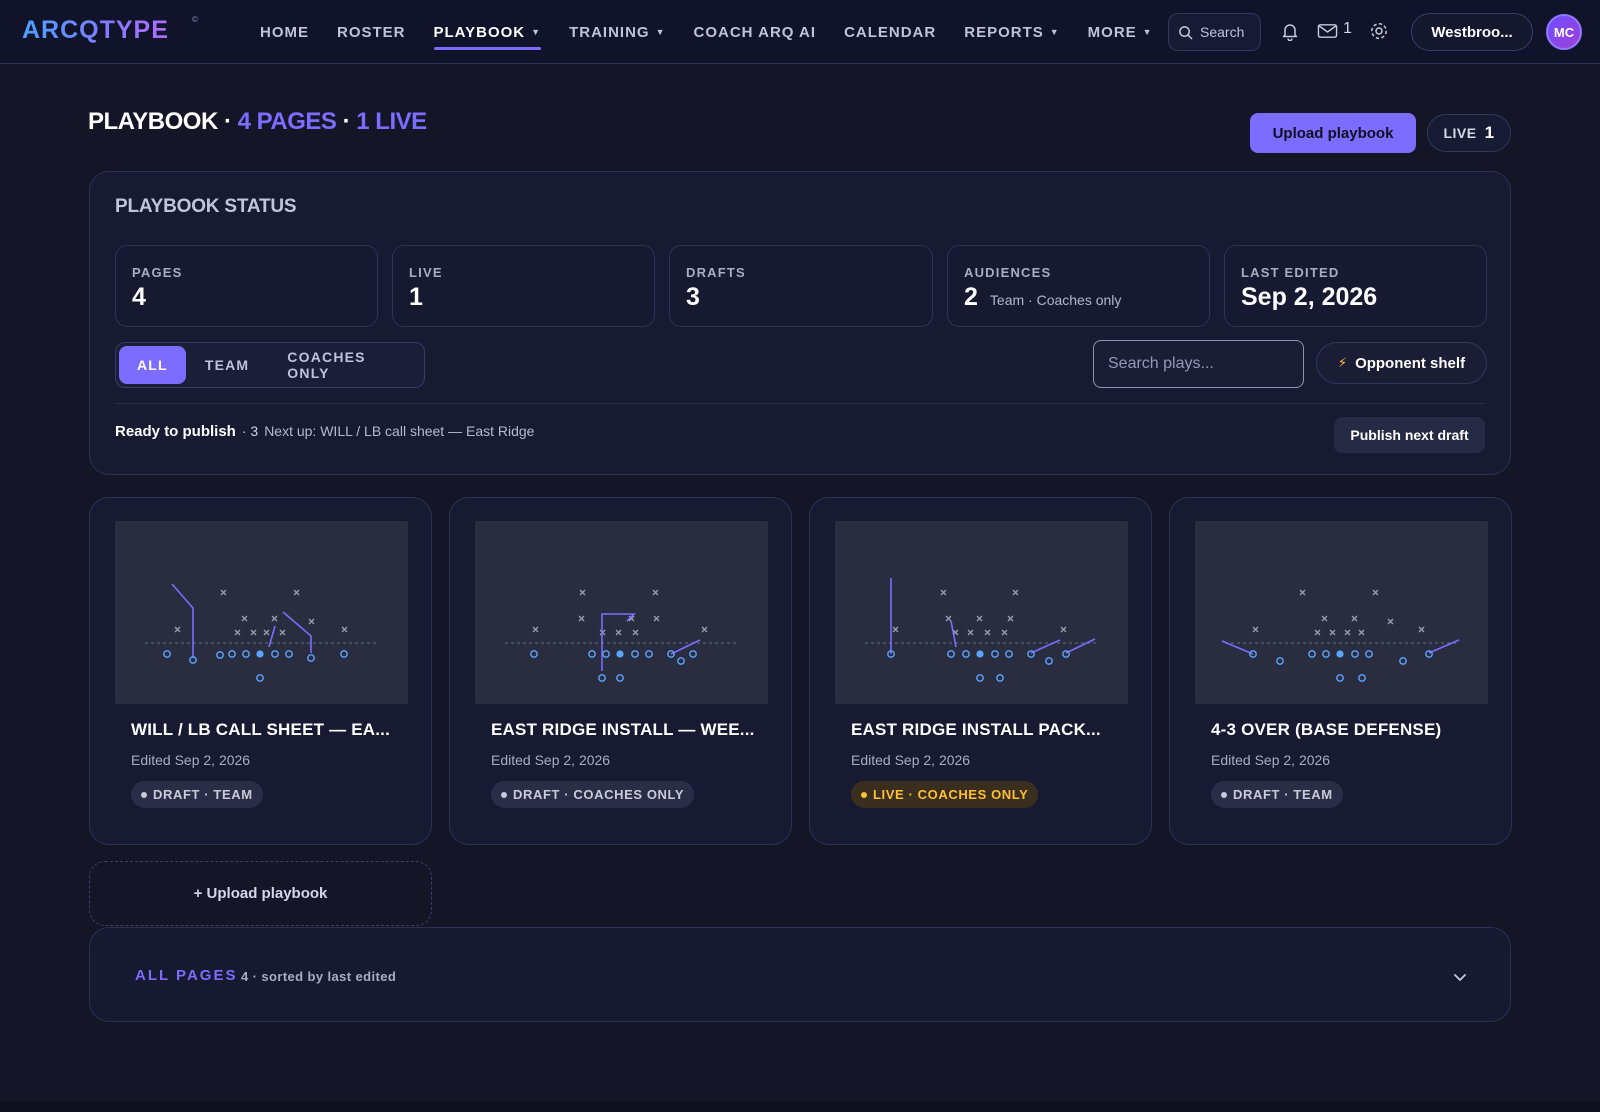 This screenshot has height=1112, width=1600. I want to click on live-pill-count: 1, so click(1489, 132).